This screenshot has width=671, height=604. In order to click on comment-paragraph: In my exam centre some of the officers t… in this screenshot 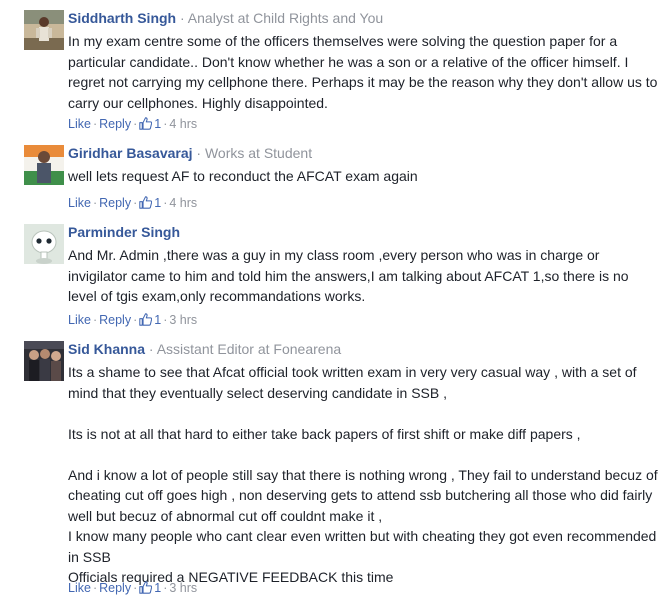, I will do `click(363, 72)`.